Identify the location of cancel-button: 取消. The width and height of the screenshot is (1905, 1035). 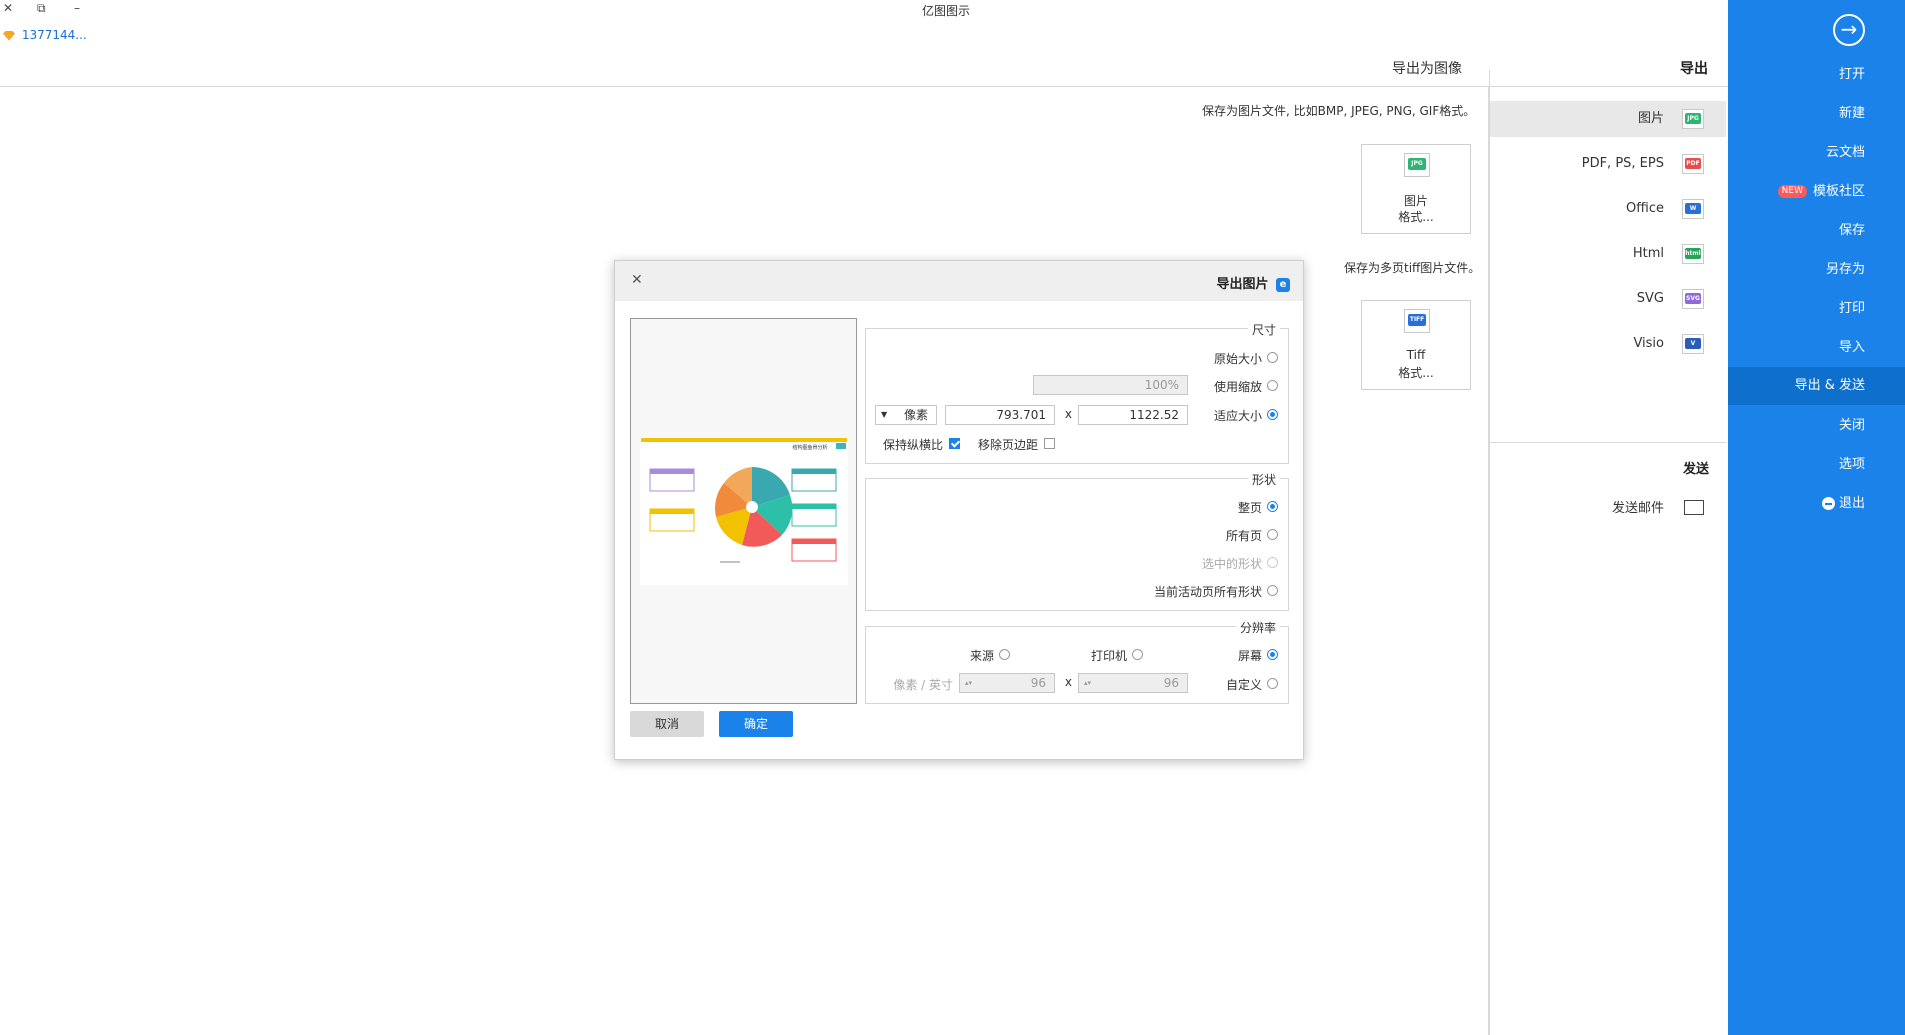
(667, 724).